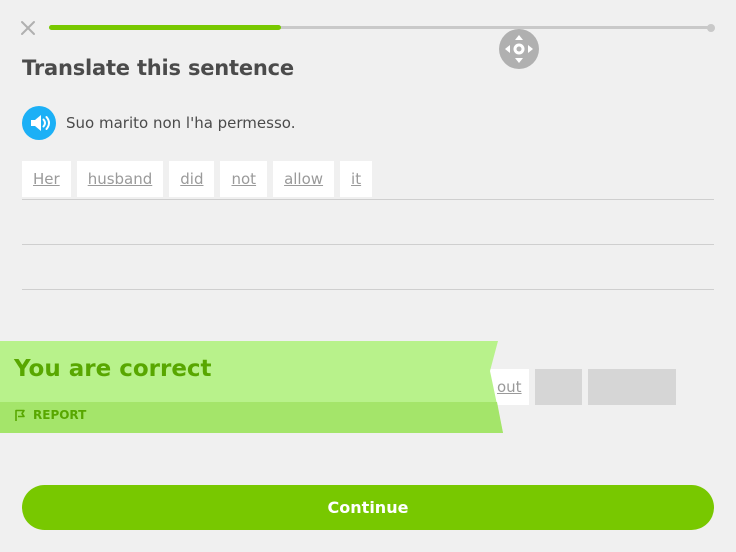  Describe the element at coordinates (113, 369) in the screenshot. I see `feedback-message: You are correct` at that location.